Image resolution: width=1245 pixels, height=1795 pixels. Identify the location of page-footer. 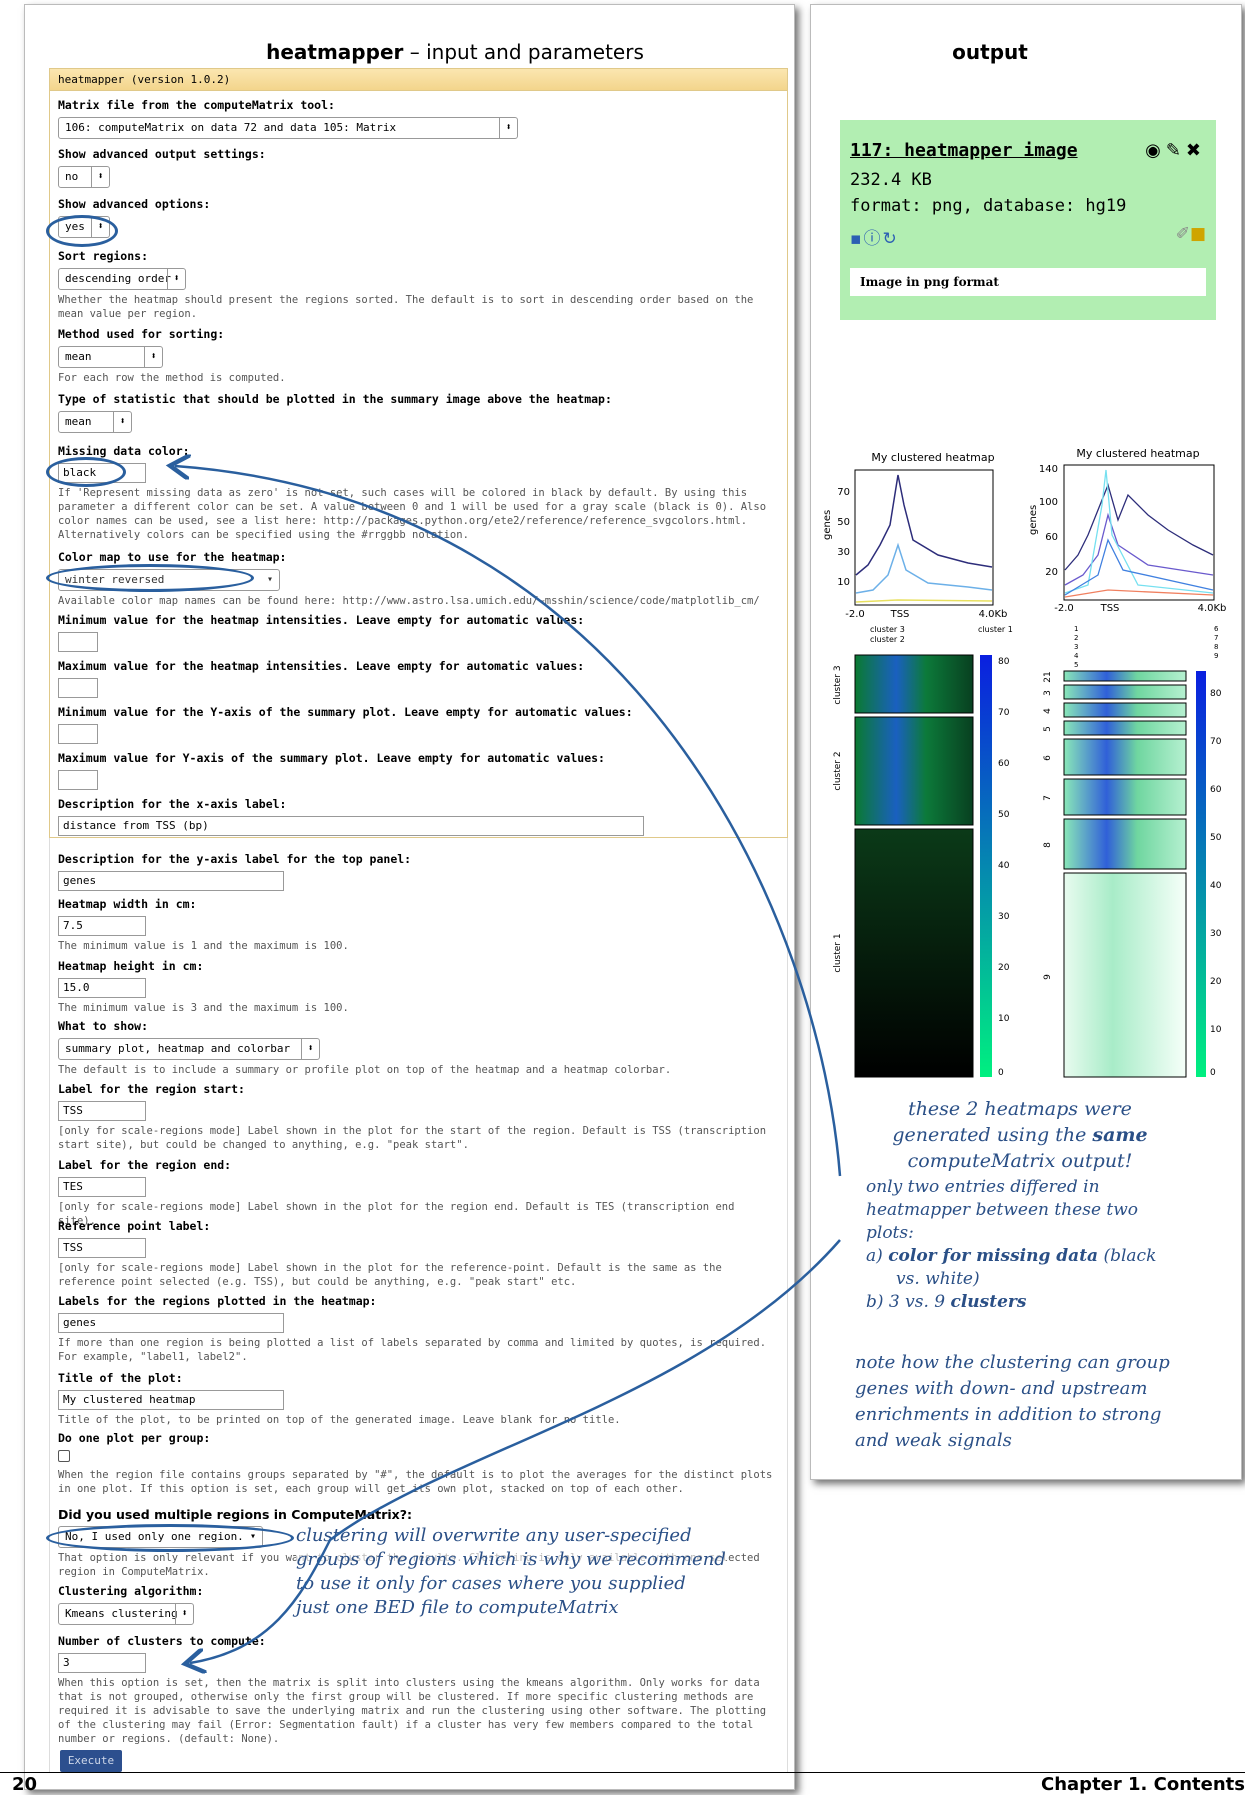
(622, 1772).